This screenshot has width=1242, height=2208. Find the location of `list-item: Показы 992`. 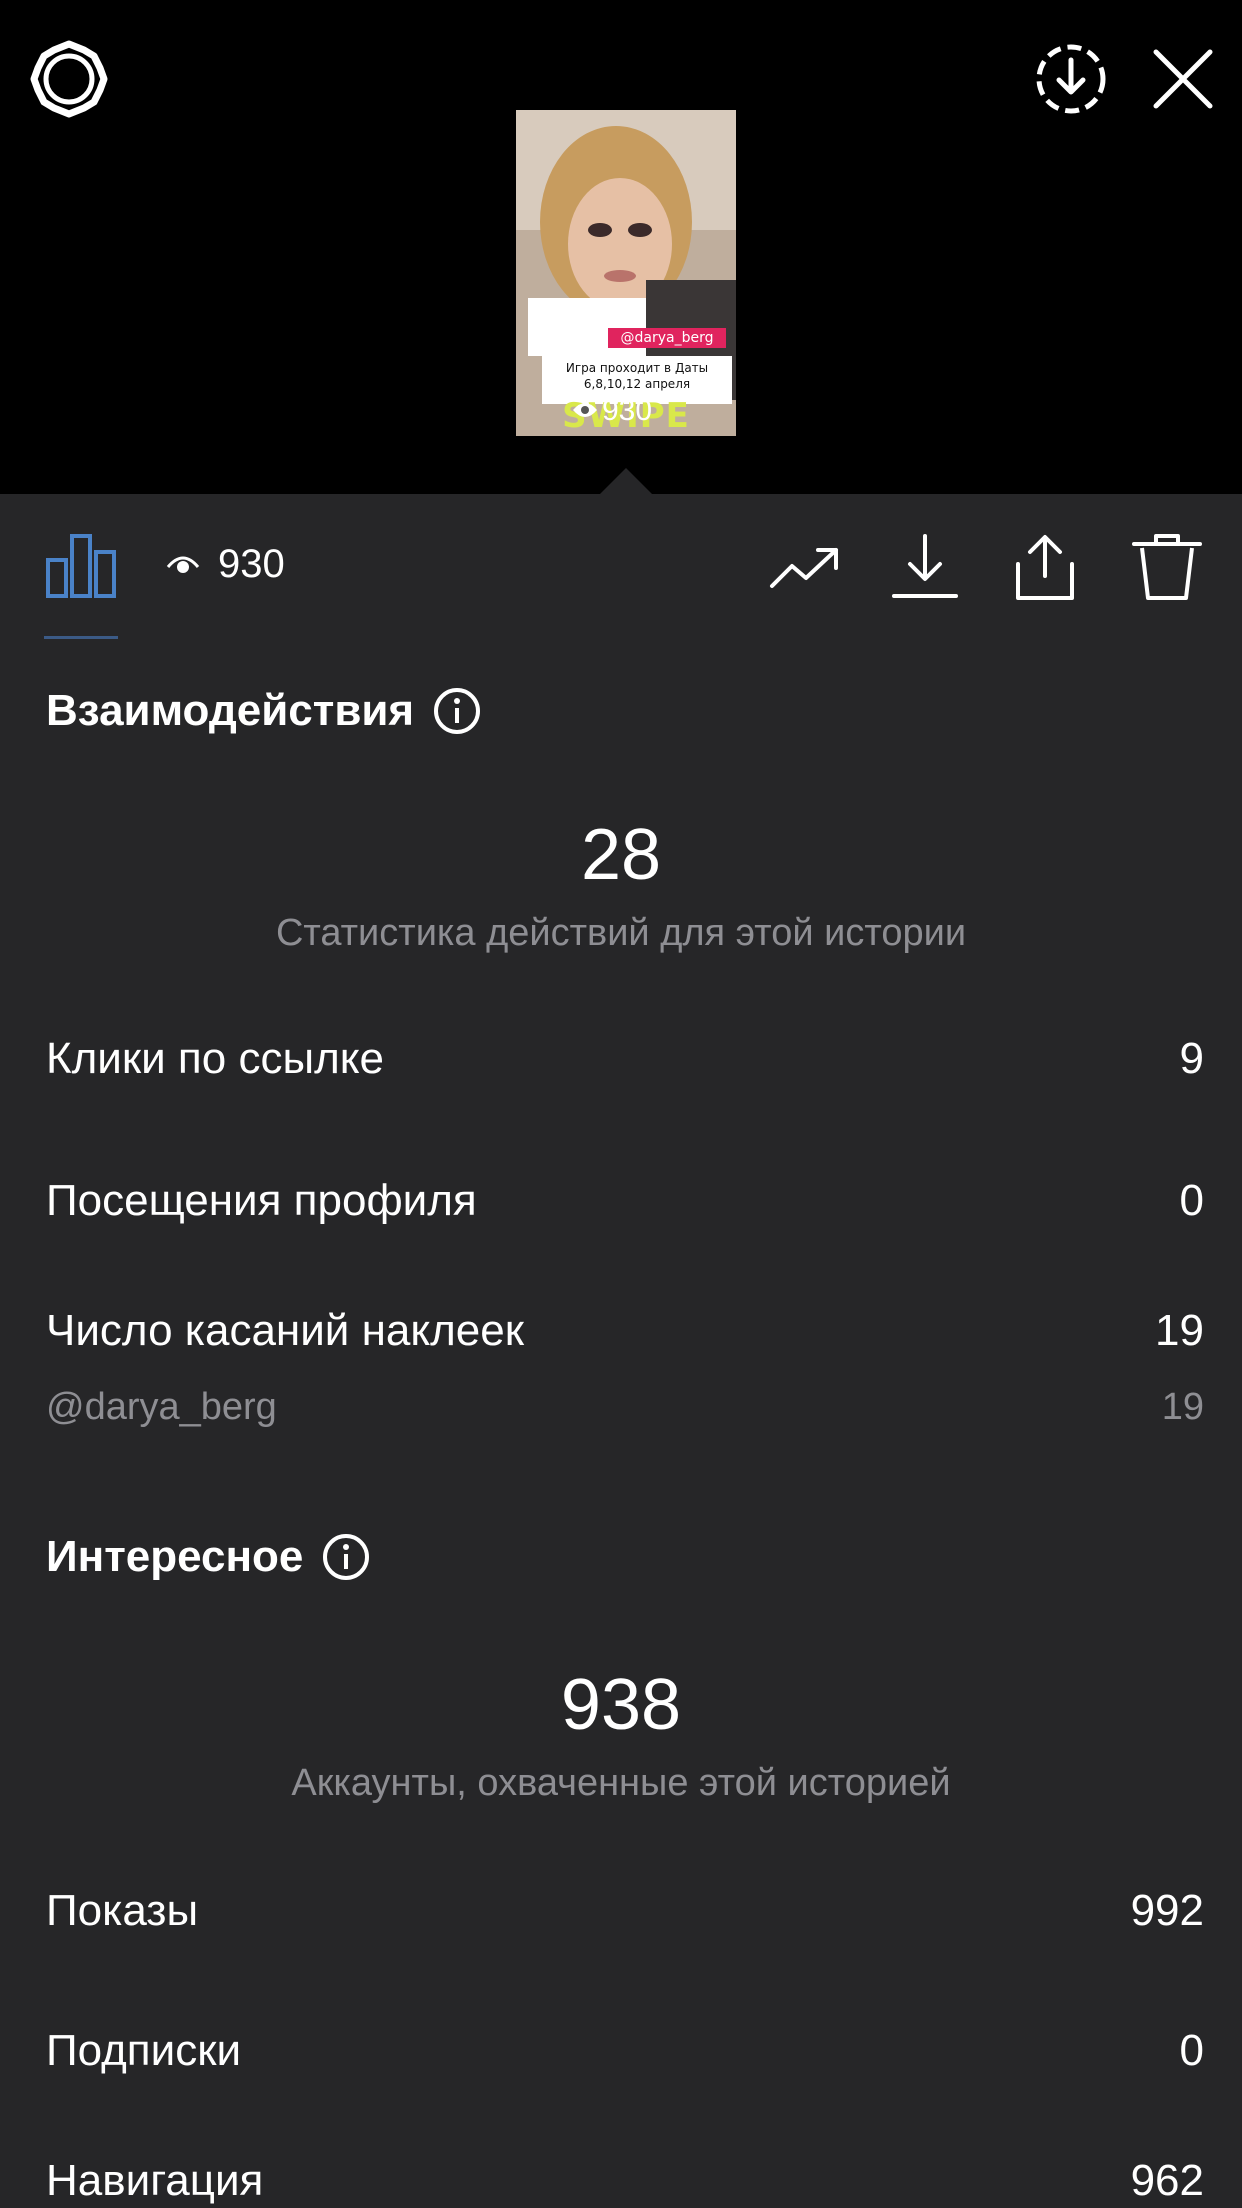

list-item: Показы 992 is located at coordinates (625, 1911).